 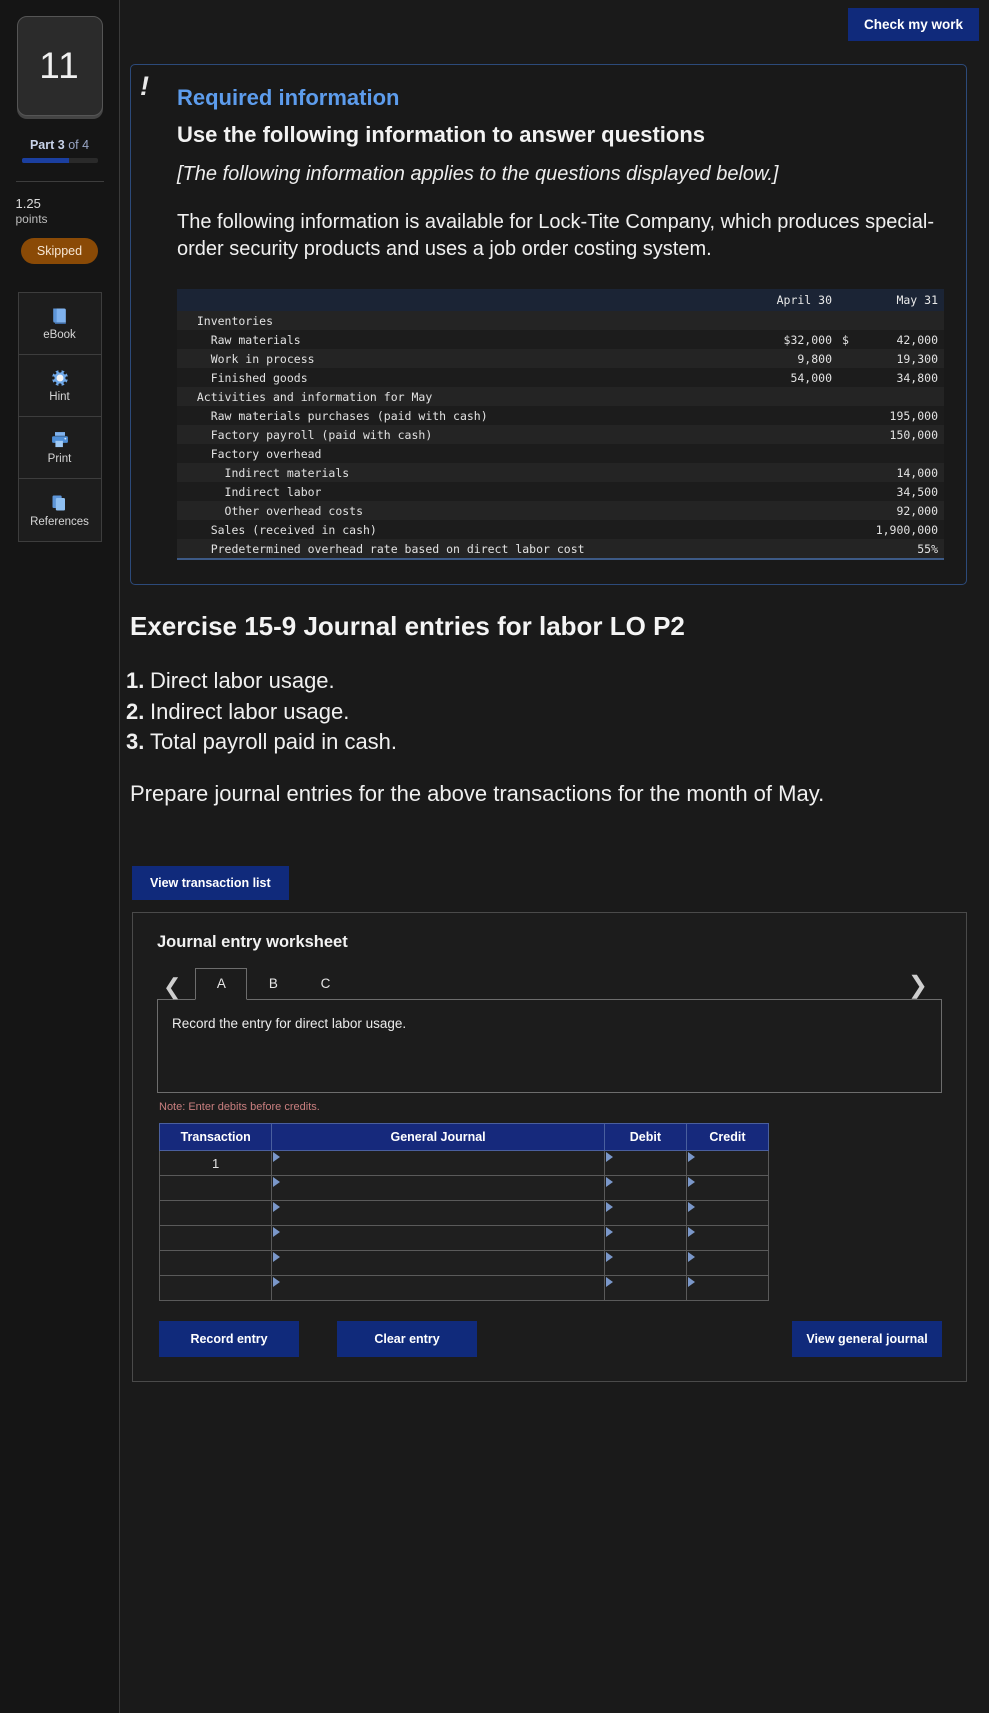 I want to click on column-header-blank, so click(x=461, y=300).